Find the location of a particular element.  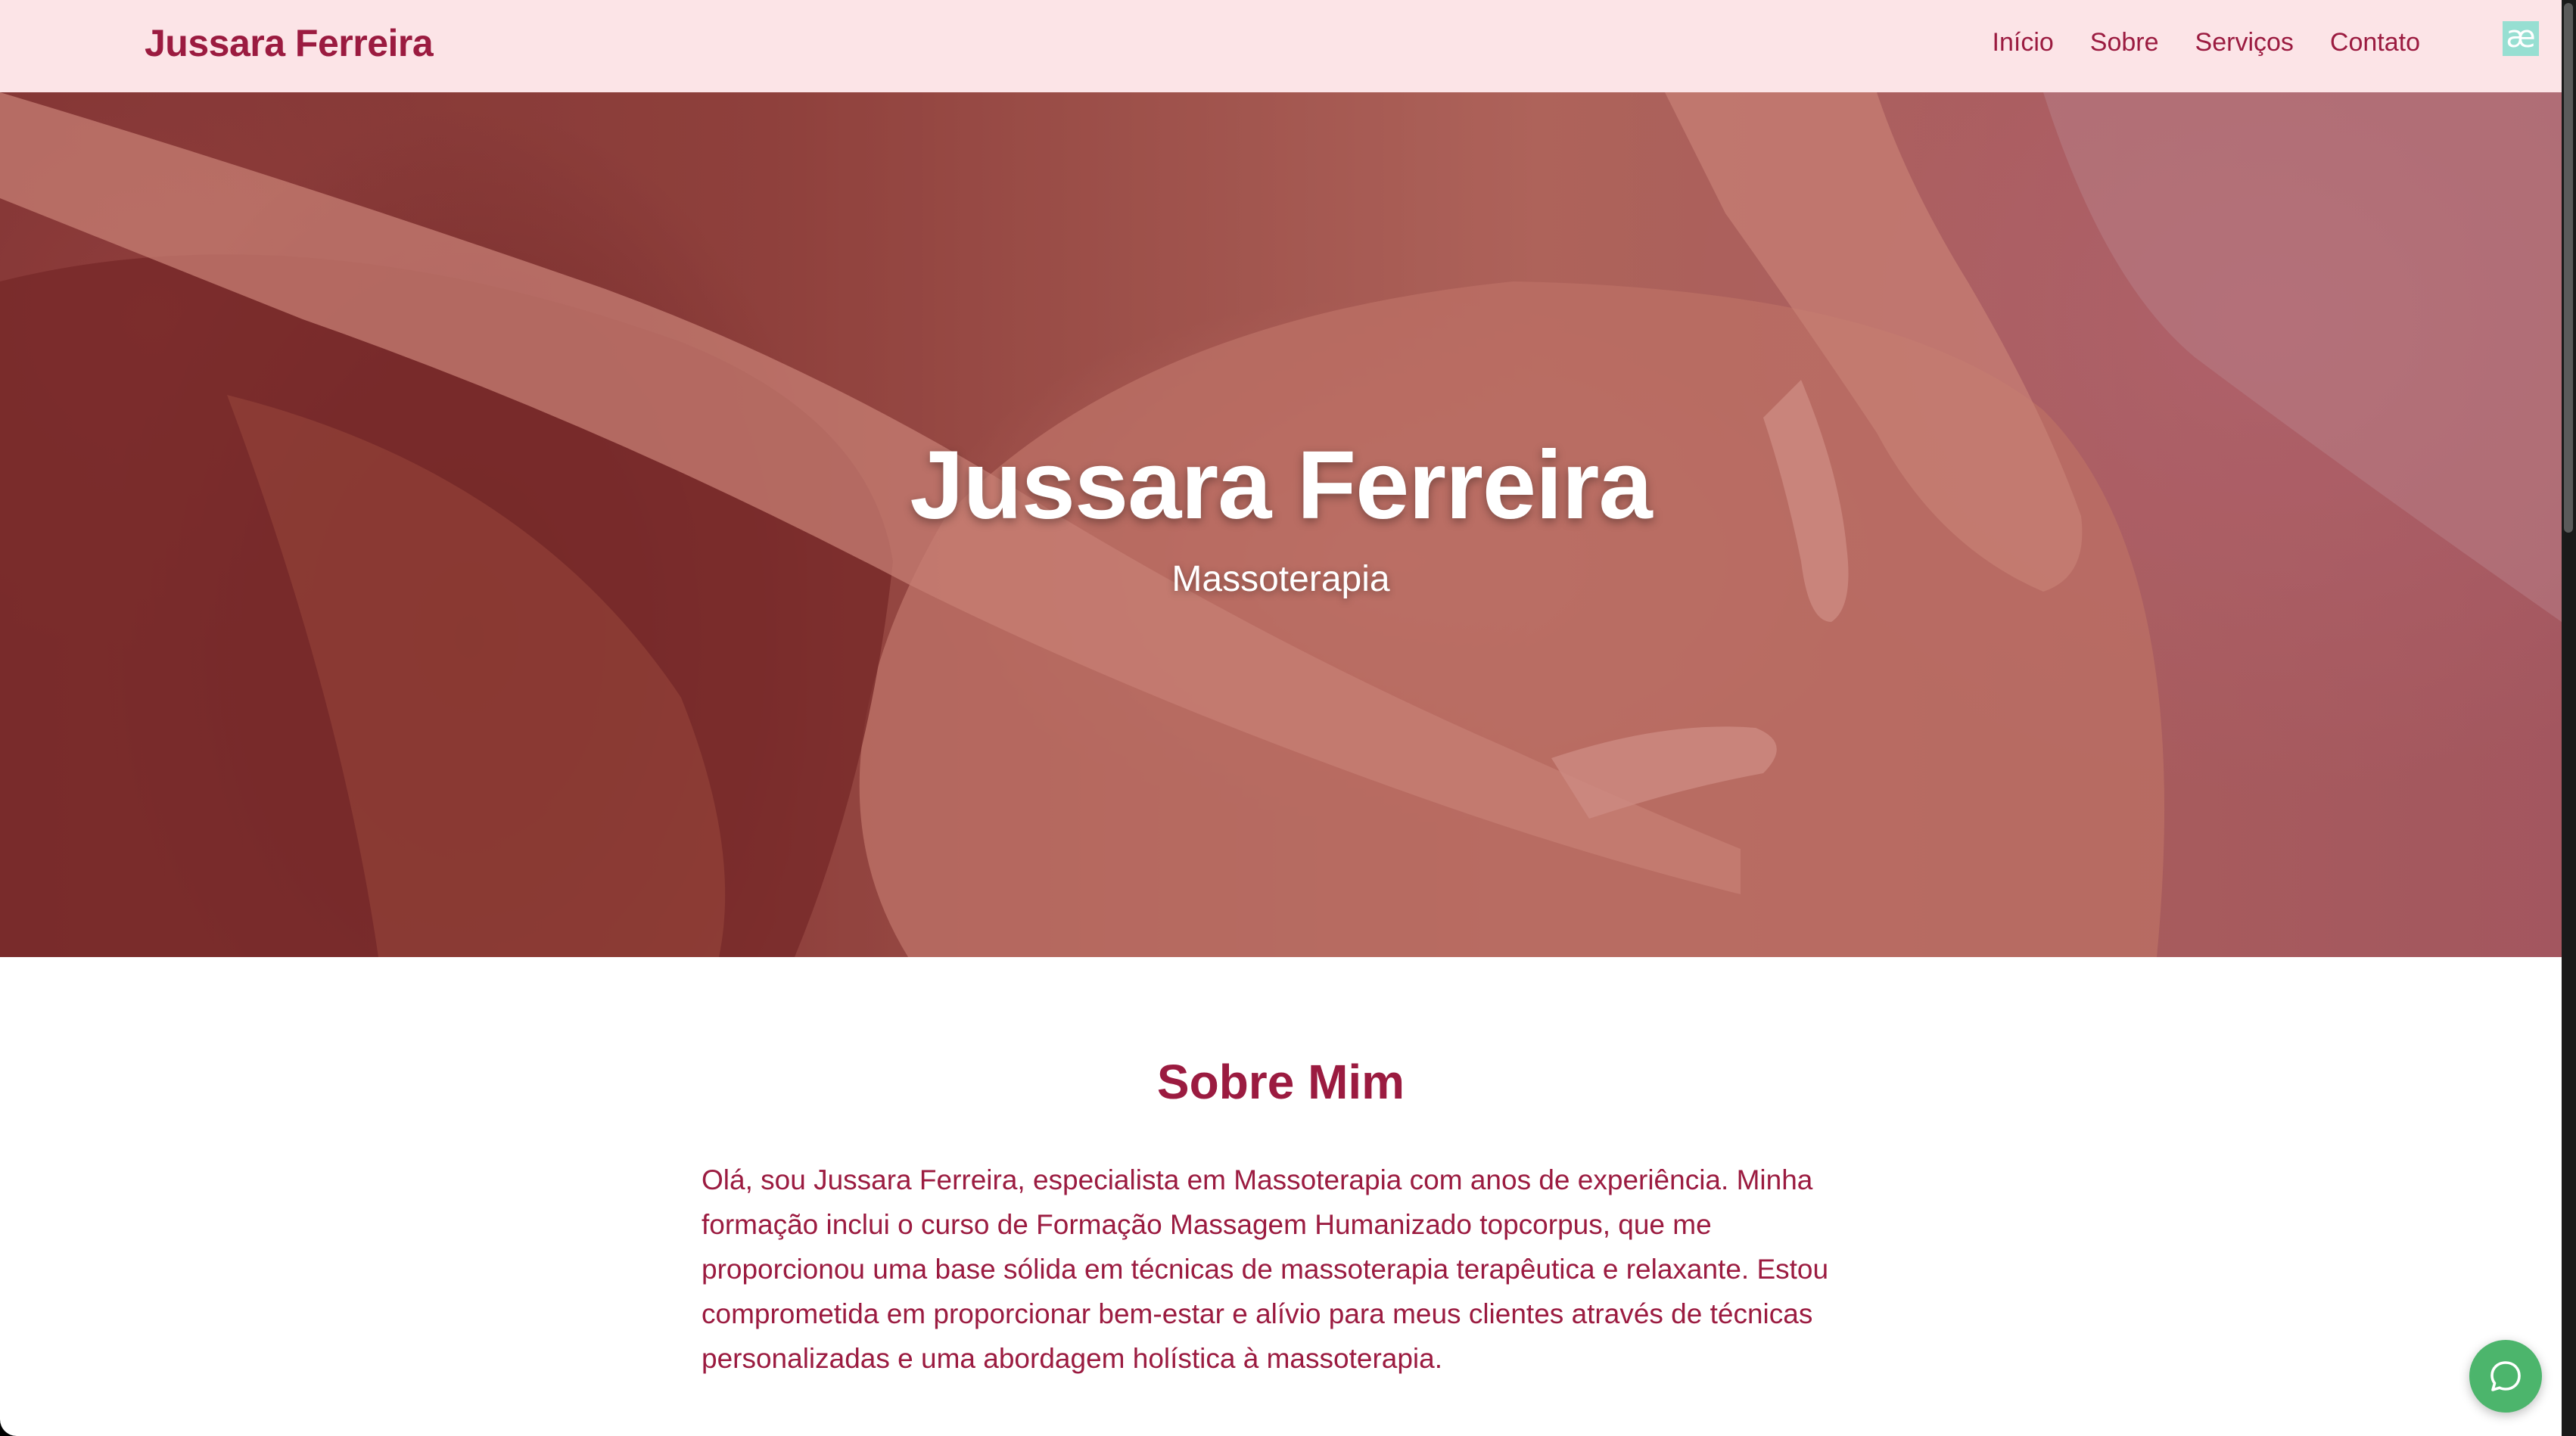

hero-title: Jussara Ferreira is located at coordinates (1281, 485).